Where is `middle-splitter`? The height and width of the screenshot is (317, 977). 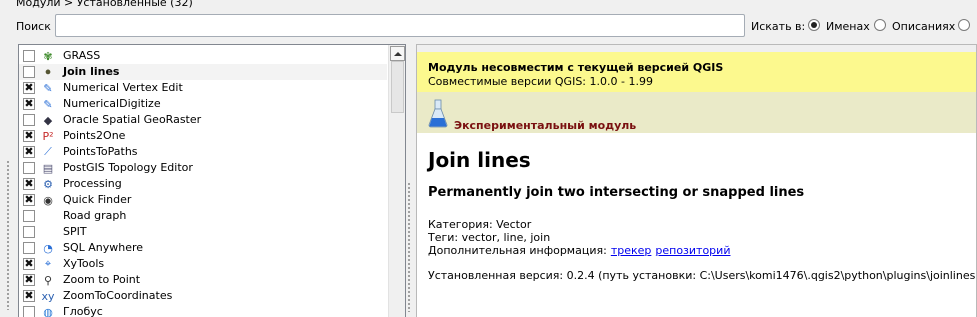 middle-splitter is located at coordinates (409, 247).